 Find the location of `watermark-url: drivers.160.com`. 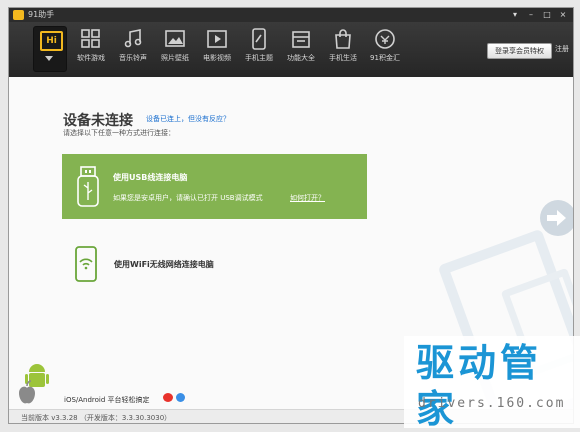

watermark-url: drivers.160.com is located at coordinates (492, 403).